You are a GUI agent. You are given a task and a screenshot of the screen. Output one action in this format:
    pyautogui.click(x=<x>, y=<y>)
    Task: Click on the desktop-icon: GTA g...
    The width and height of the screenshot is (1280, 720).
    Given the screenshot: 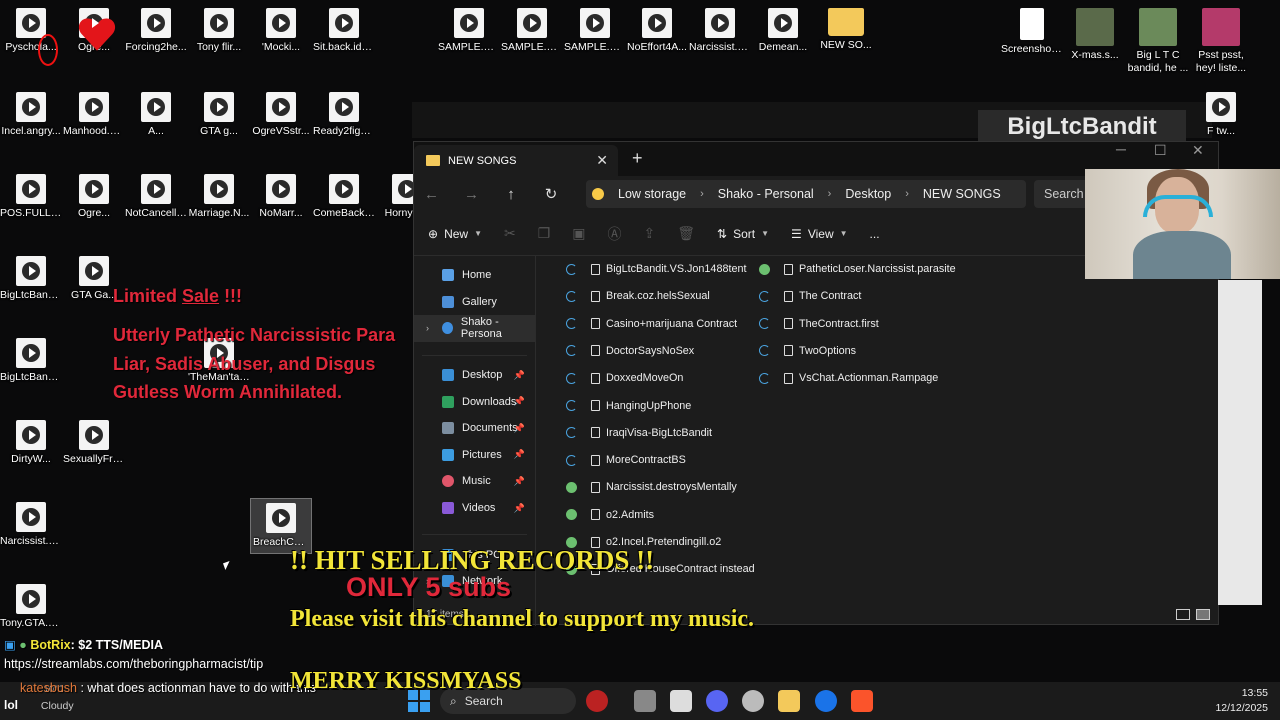 What is the action you would take?
    pyautogui.click(x=219, y=115)
    